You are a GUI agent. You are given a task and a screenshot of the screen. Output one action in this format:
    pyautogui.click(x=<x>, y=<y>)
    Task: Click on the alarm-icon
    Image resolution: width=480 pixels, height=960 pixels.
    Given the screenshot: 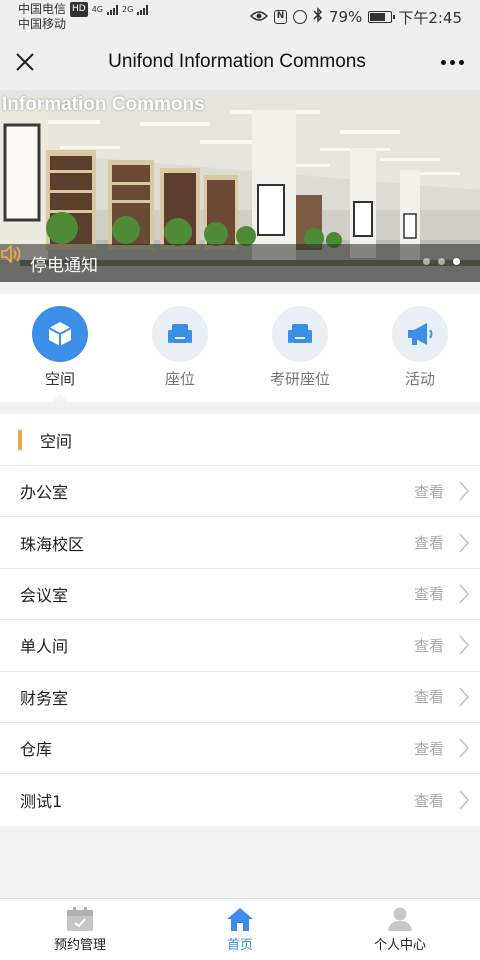 What is the action you would take?
    pyautogui.click(x=299, y=17)
    